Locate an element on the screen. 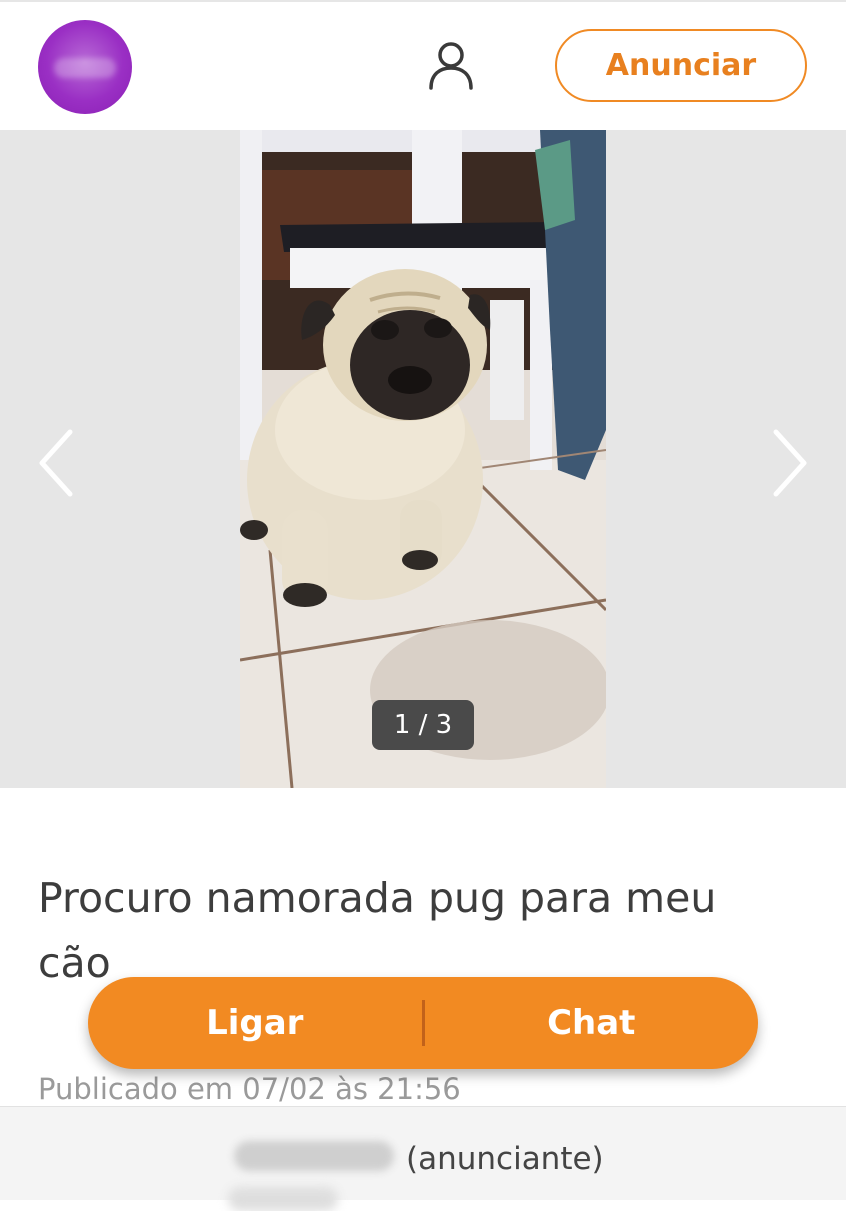  top-header: Anunciar is located at coordinates (423, 65).